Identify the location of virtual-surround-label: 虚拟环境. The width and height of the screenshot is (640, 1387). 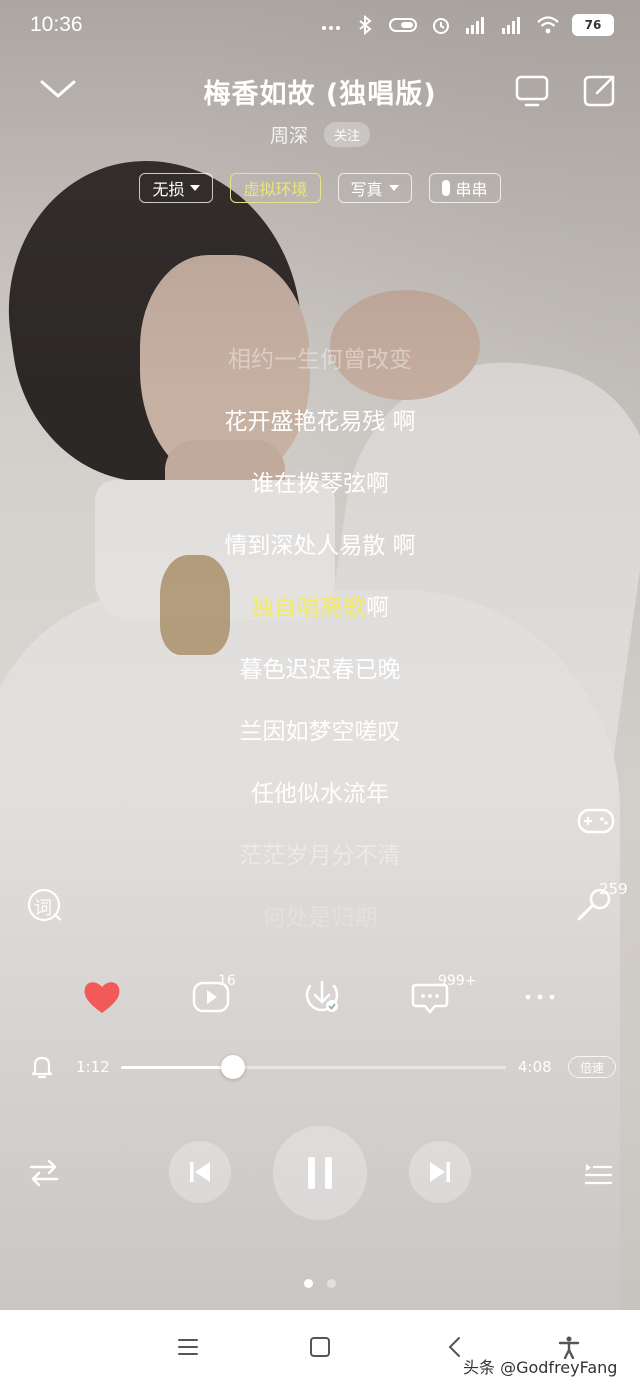
(275, 189).